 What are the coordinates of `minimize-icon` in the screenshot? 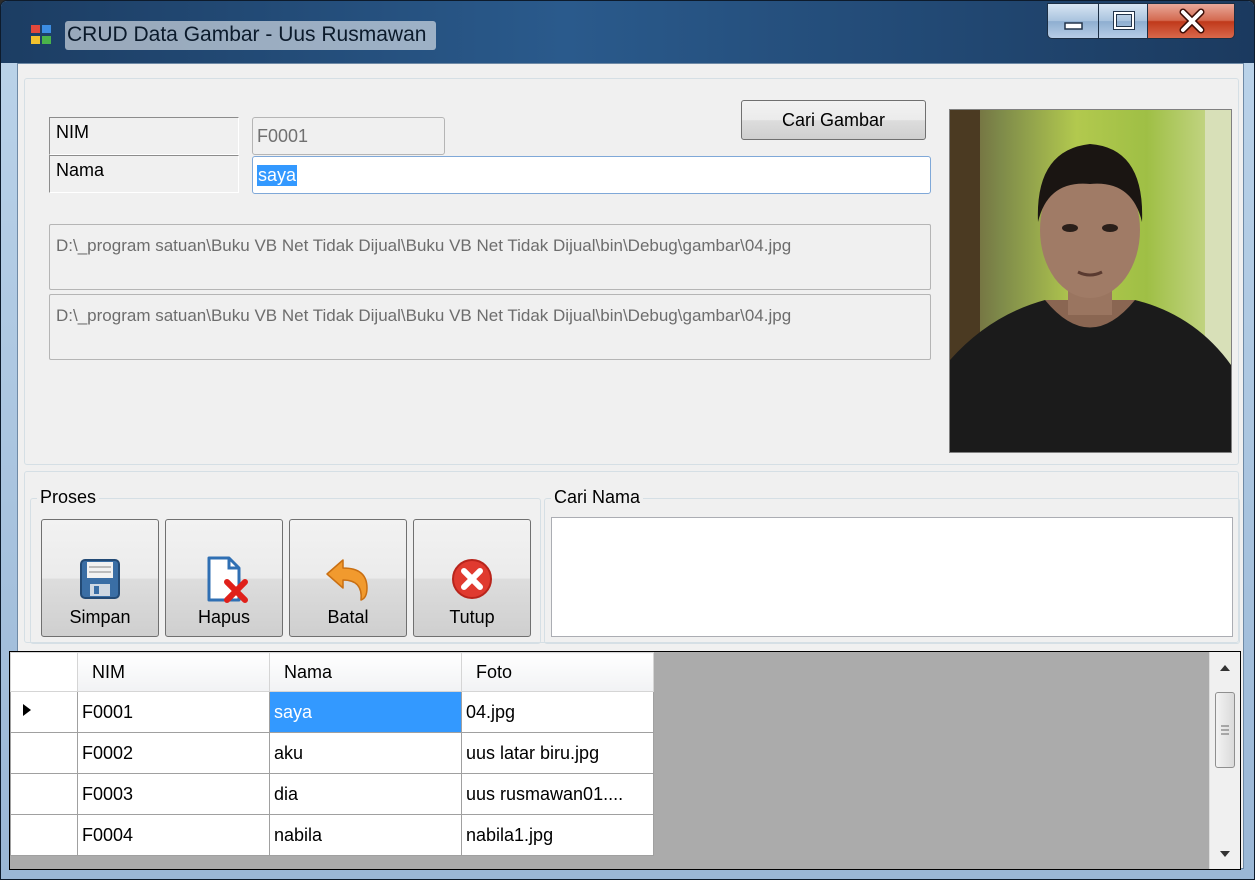 It's located at (1073, 26).